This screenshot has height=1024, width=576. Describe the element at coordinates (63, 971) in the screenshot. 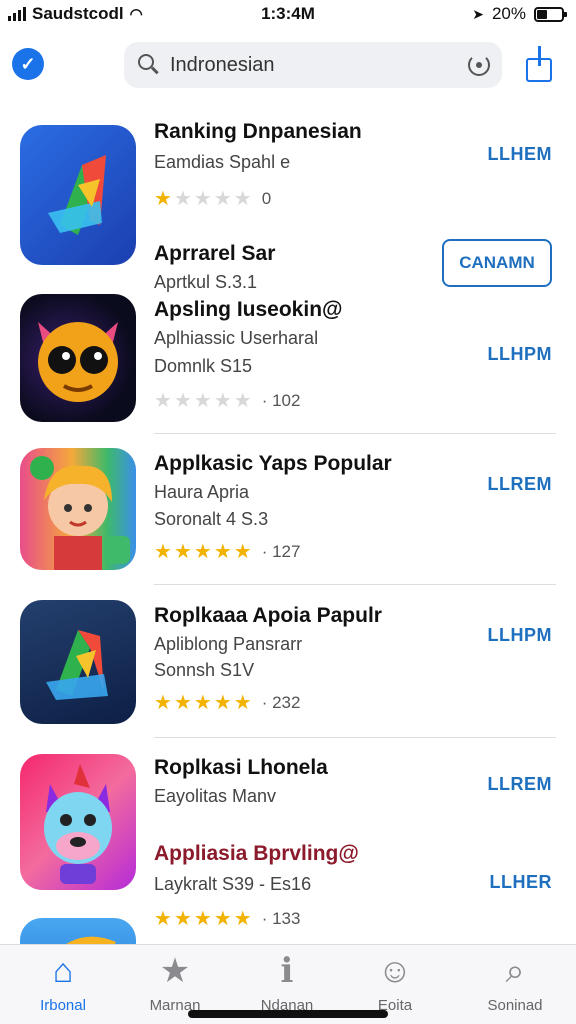

I see `home-icon: ⌂` at that location.